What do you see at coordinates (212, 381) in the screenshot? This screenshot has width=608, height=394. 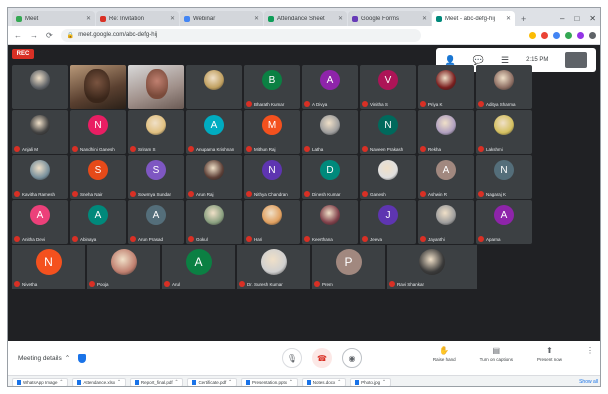 I see `download-item: Certificate.pdf ⌃` at bounding box center [212, 381].